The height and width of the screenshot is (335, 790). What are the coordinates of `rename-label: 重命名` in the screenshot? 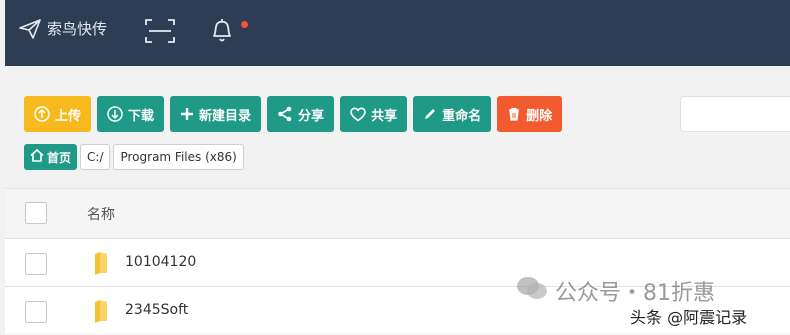 It's located at (462, 116).